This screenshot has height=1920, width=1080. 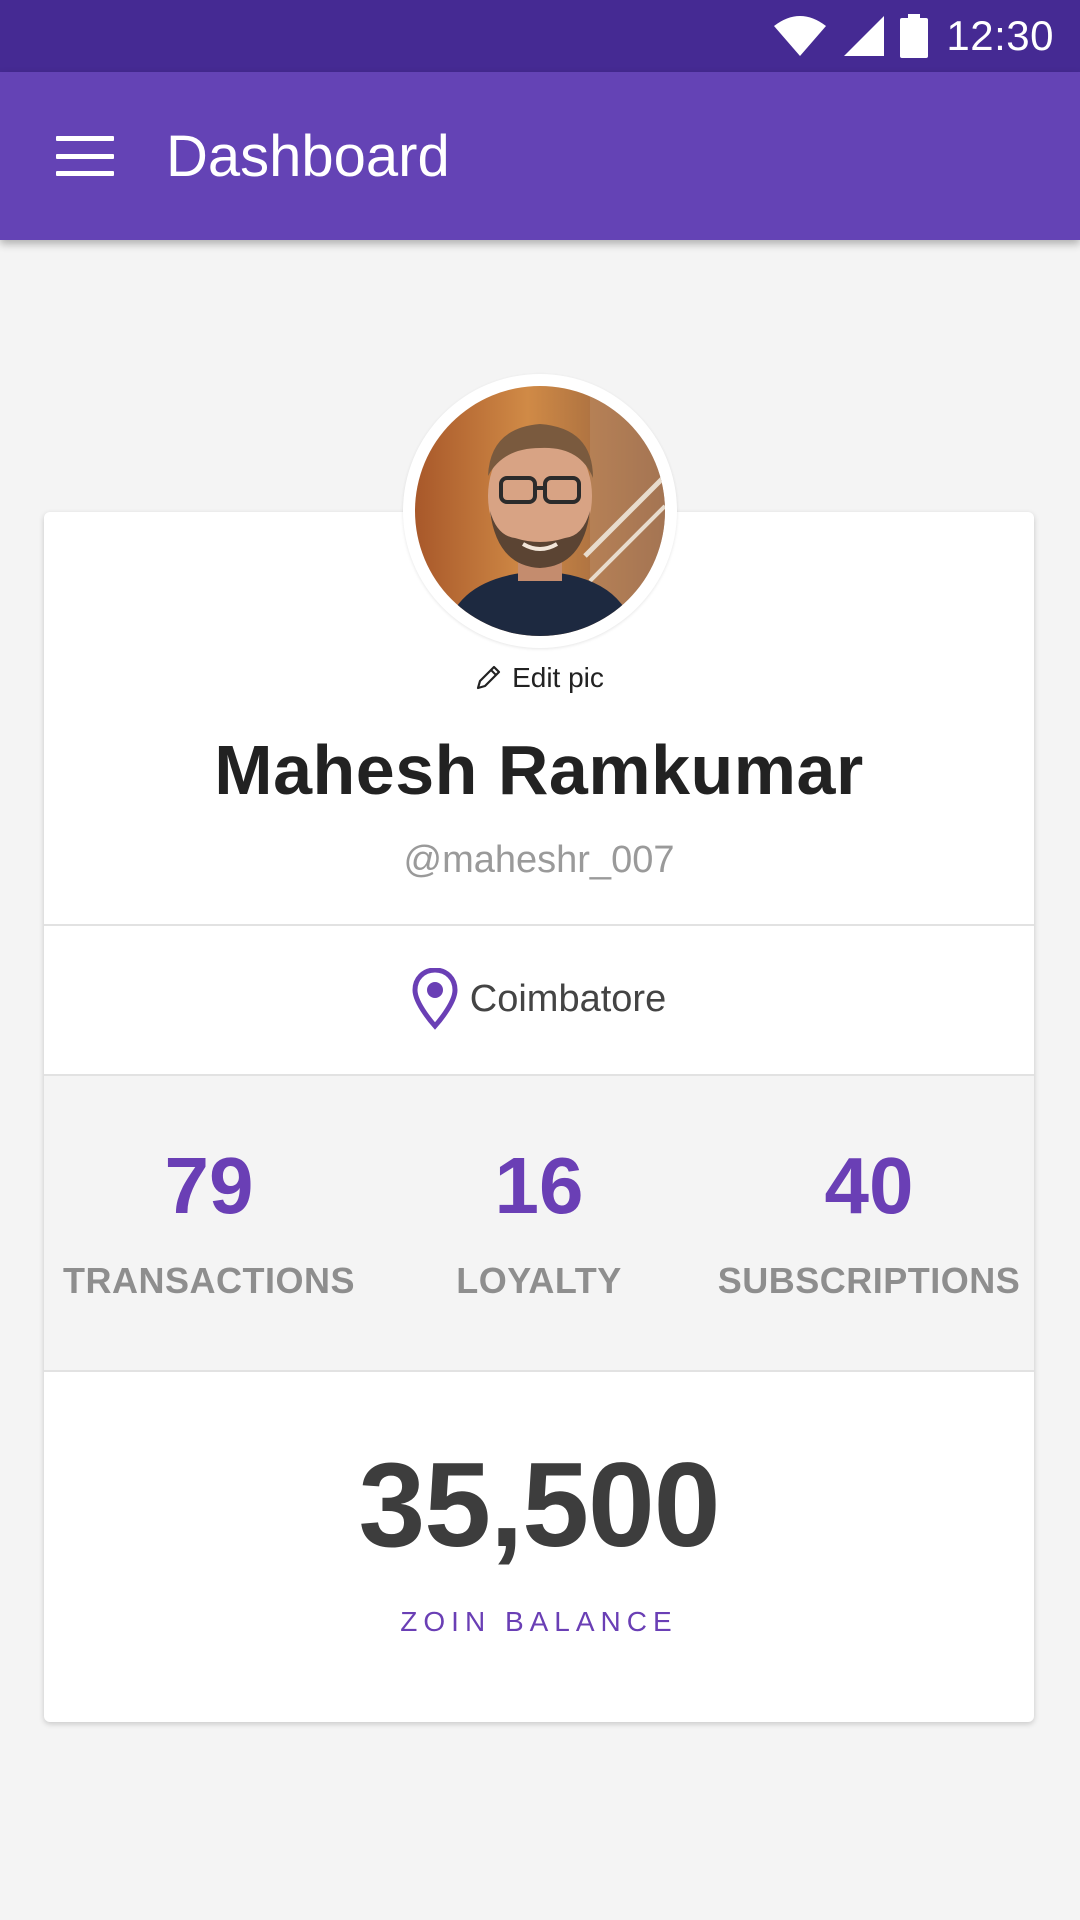 What do you see at coordinates (568, 998) in the screenshot?
I see `location-label: Coimbatore` at bounding box center [568, 998].